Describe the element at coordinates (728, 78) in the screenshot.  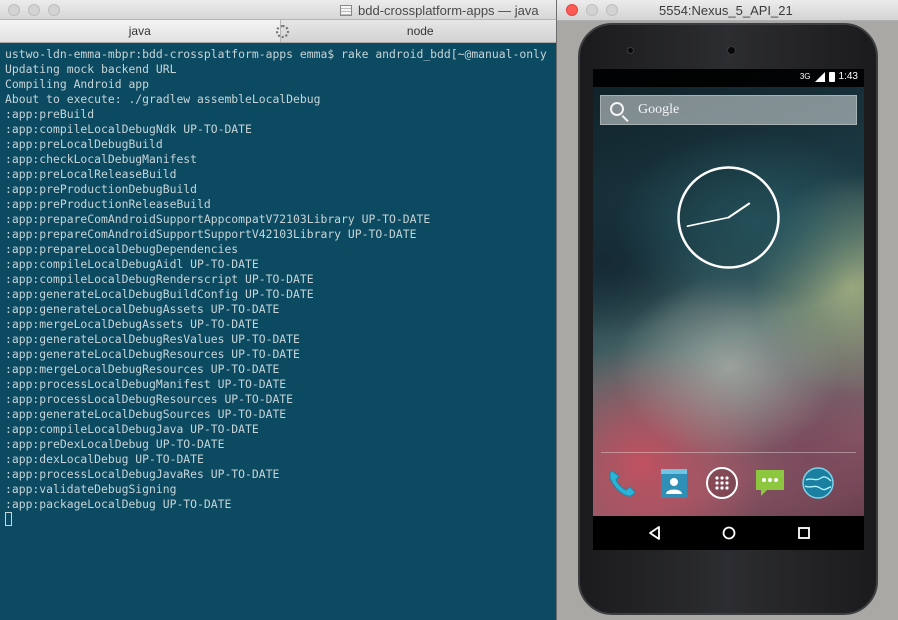
I see `status-bar: 3G 1:43` at that location.